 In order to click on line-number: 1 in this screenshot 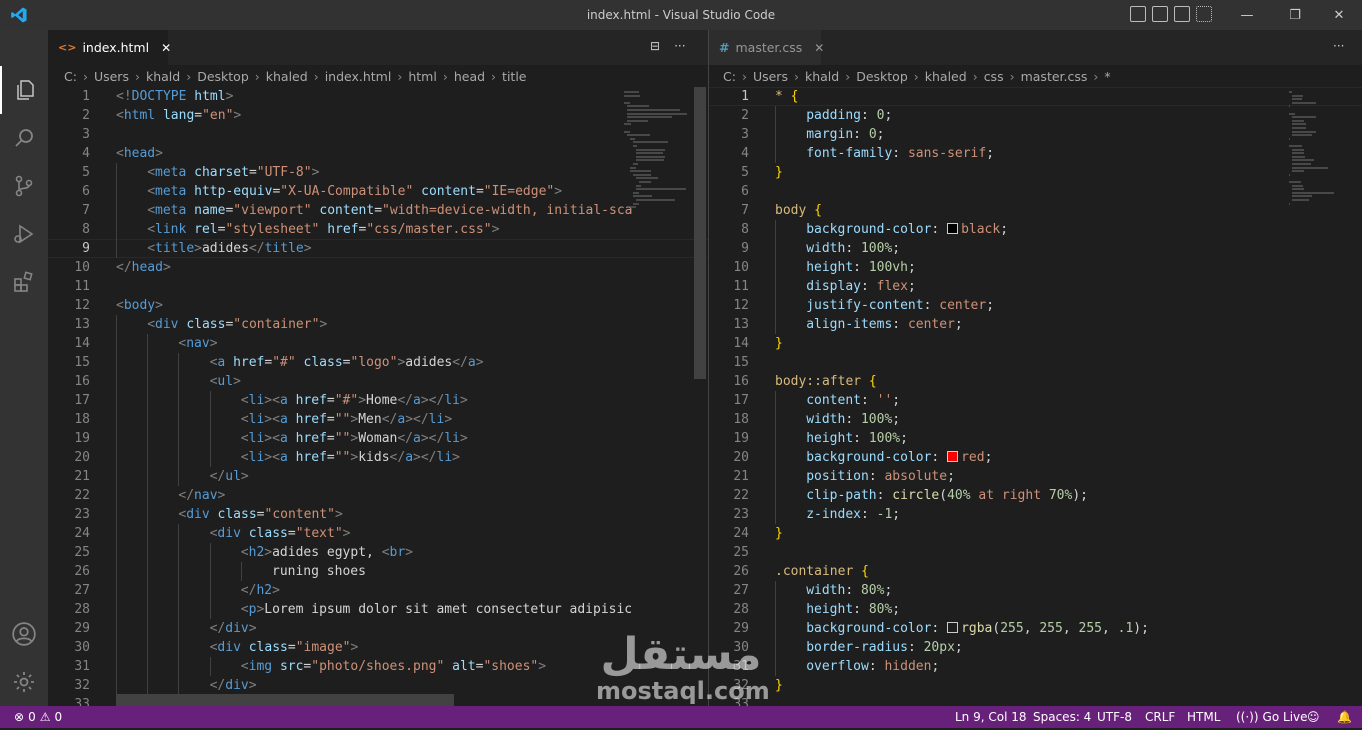, I will do `click(86, 96)`.